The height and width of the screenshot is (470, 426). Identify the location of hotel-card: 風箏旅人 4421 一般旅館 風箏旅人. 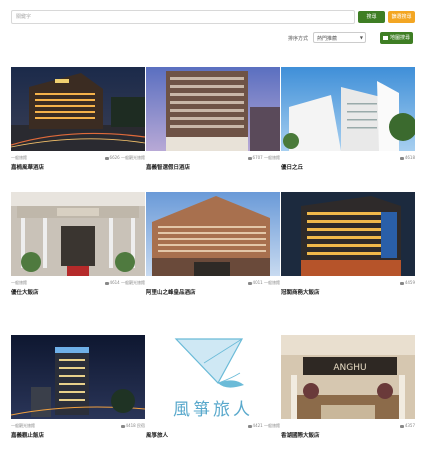
(213, 395).